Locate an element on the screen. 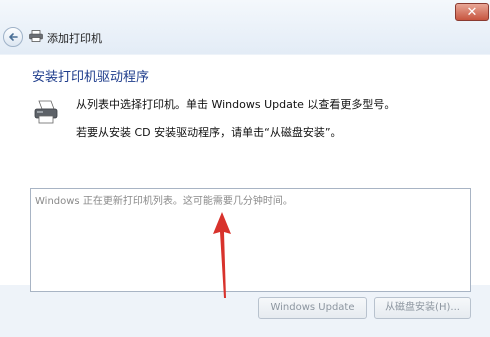 This screenshot has width=490, height=337. instruction-text-2: 若要从安装 CD 安装驱动程序，请单击“从磁盘安装”。 is located at coordinates (209, 132).